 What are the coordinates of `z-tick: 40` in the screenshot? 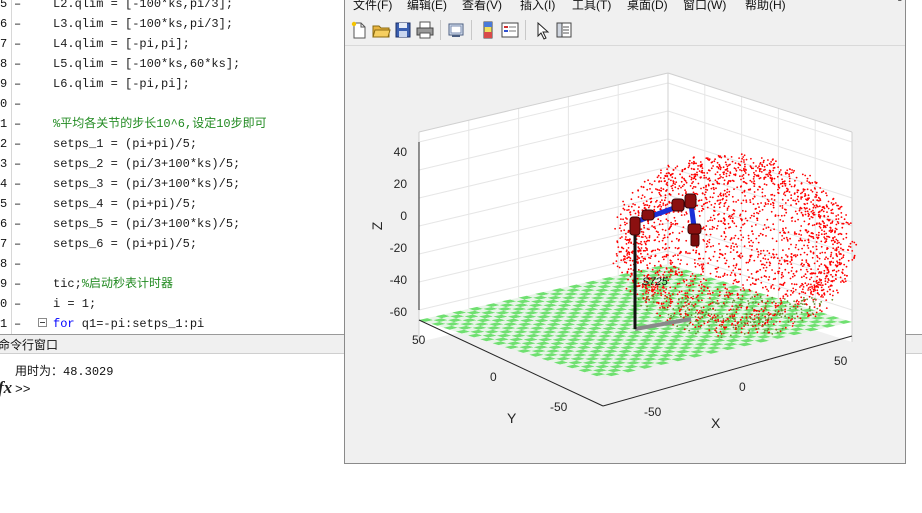 It's located at (401, 152).